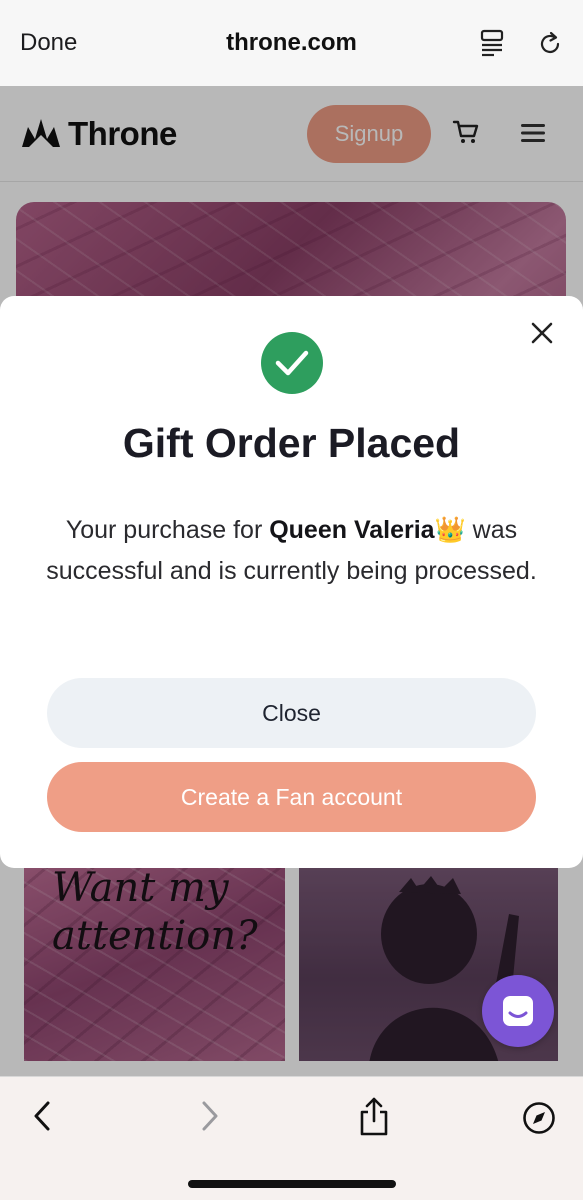 The width and height of the screenshot is (583, 1200). What do you see at coordinates (291, 43) in the screenshot?
I see `browser-top-bar: Done throne.com` at bounding box center [291, 43].